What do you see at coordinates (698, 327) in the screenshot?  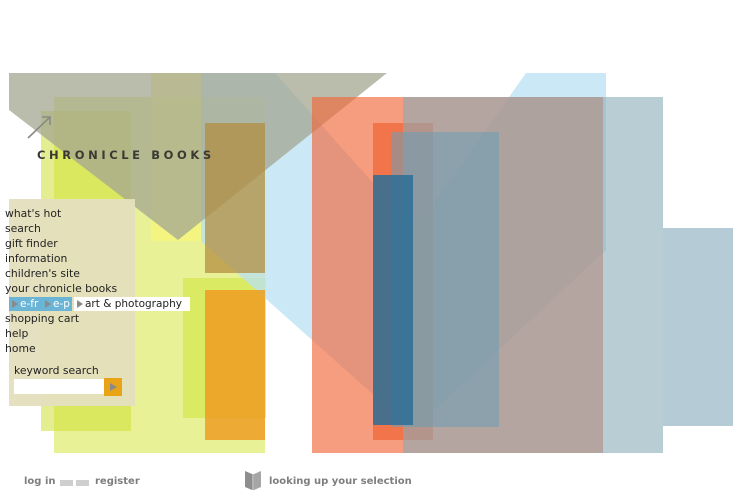 I see `right-gray-block` at bounding box center [698, 327].